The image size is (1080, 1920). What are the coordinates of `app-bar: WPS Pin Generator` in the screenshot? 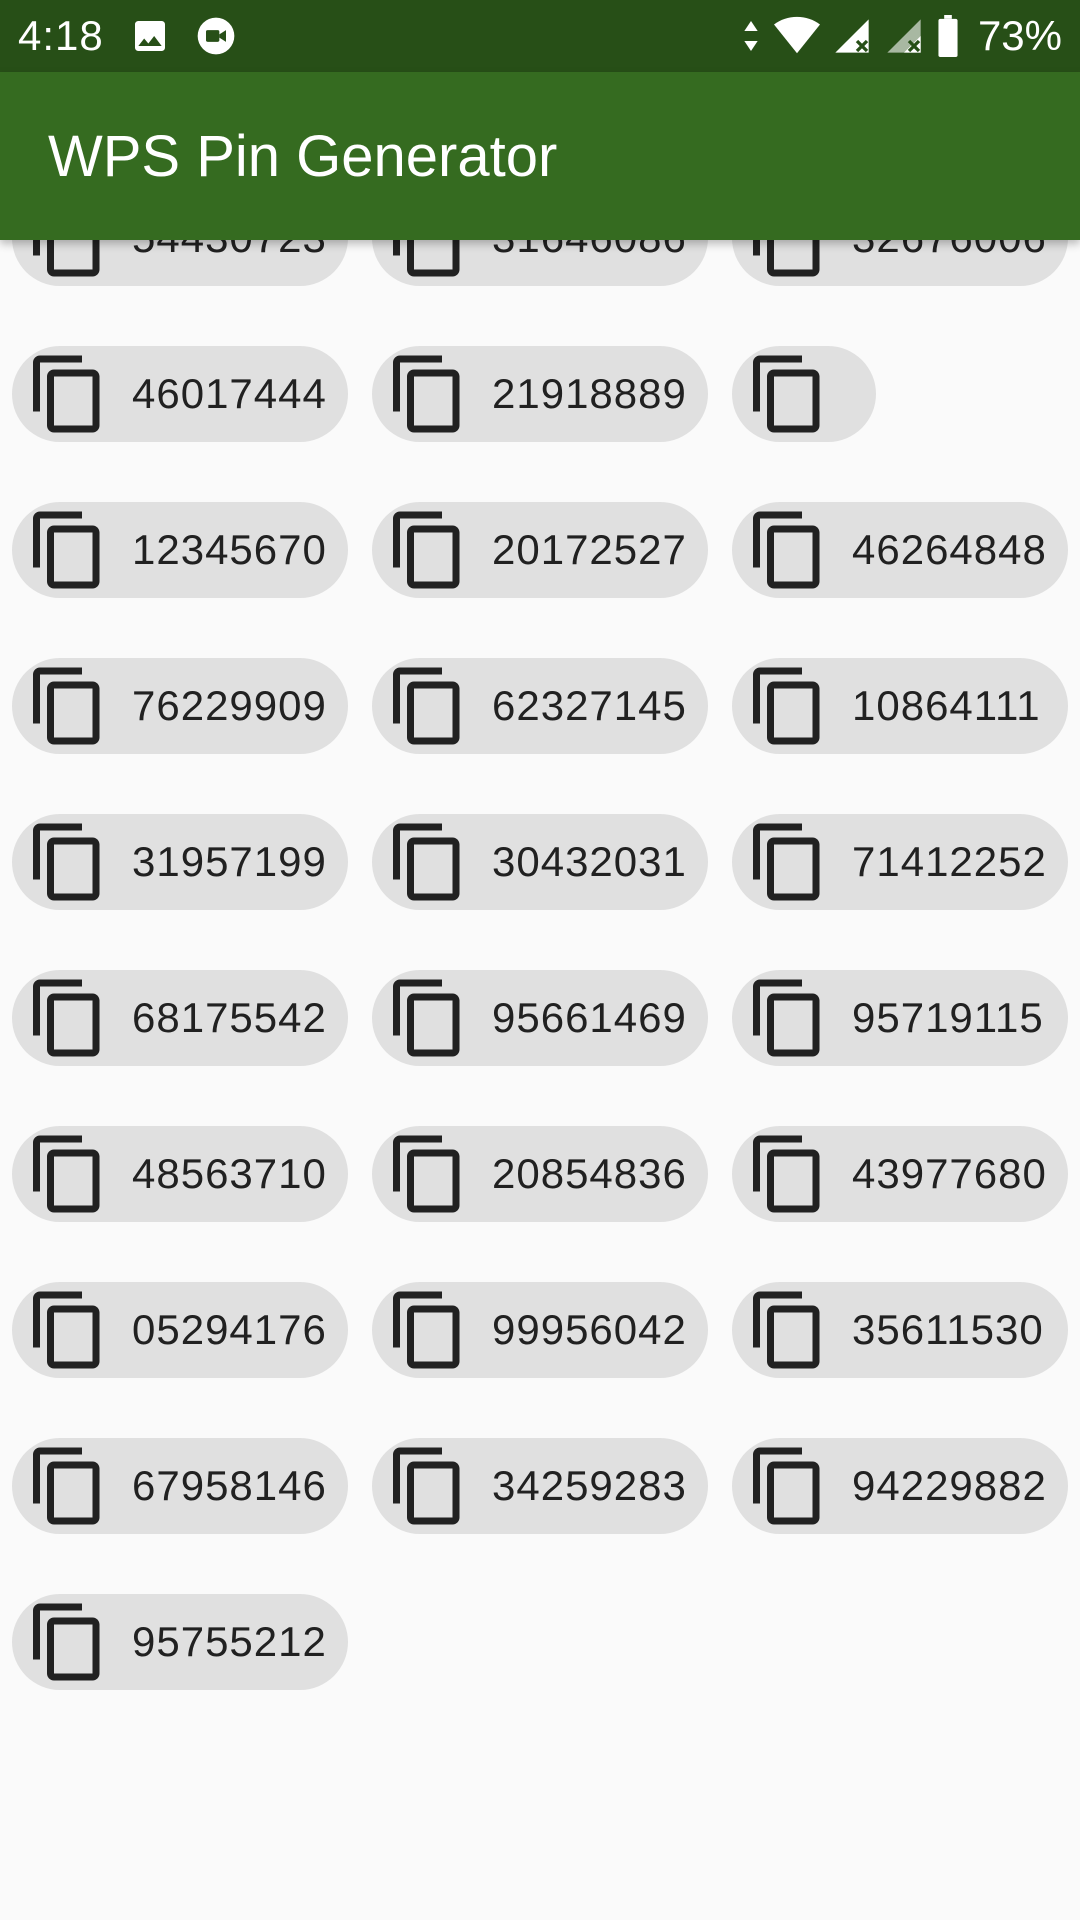 It's located at (540, 156).